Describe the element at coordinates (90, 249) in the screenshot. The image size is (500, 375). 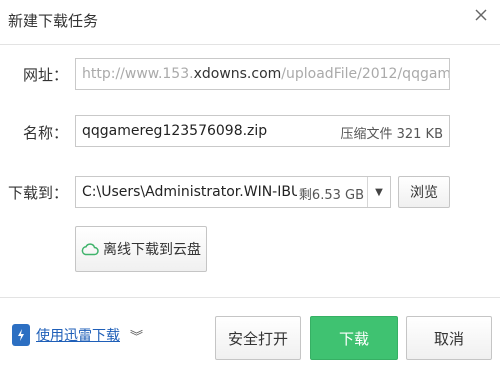
I see `cloud-icon` at that location.